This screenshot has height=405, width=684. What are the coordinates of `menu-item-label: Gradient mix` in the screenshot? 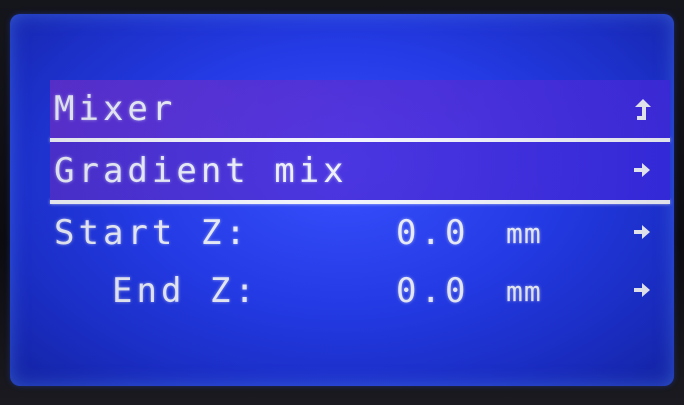 It's located at (201, 171).